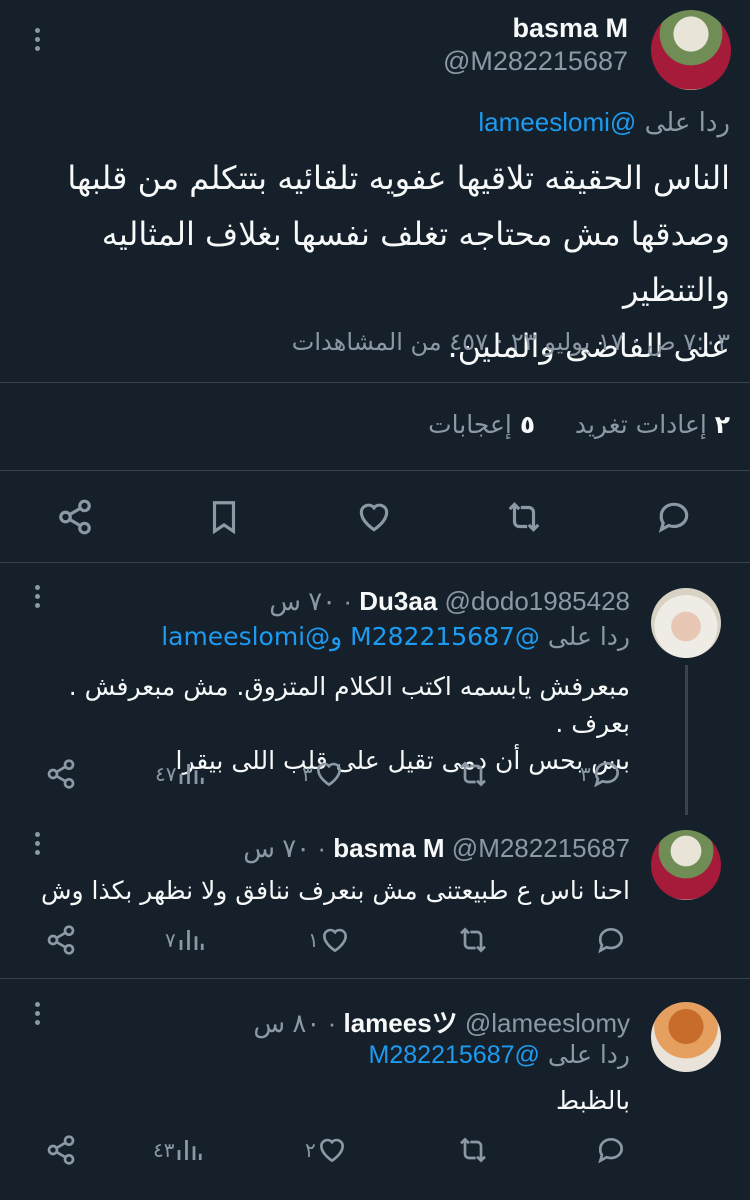 This screenshot has width=750, height=1200. I want to click on thread-line, so click(686, 740).